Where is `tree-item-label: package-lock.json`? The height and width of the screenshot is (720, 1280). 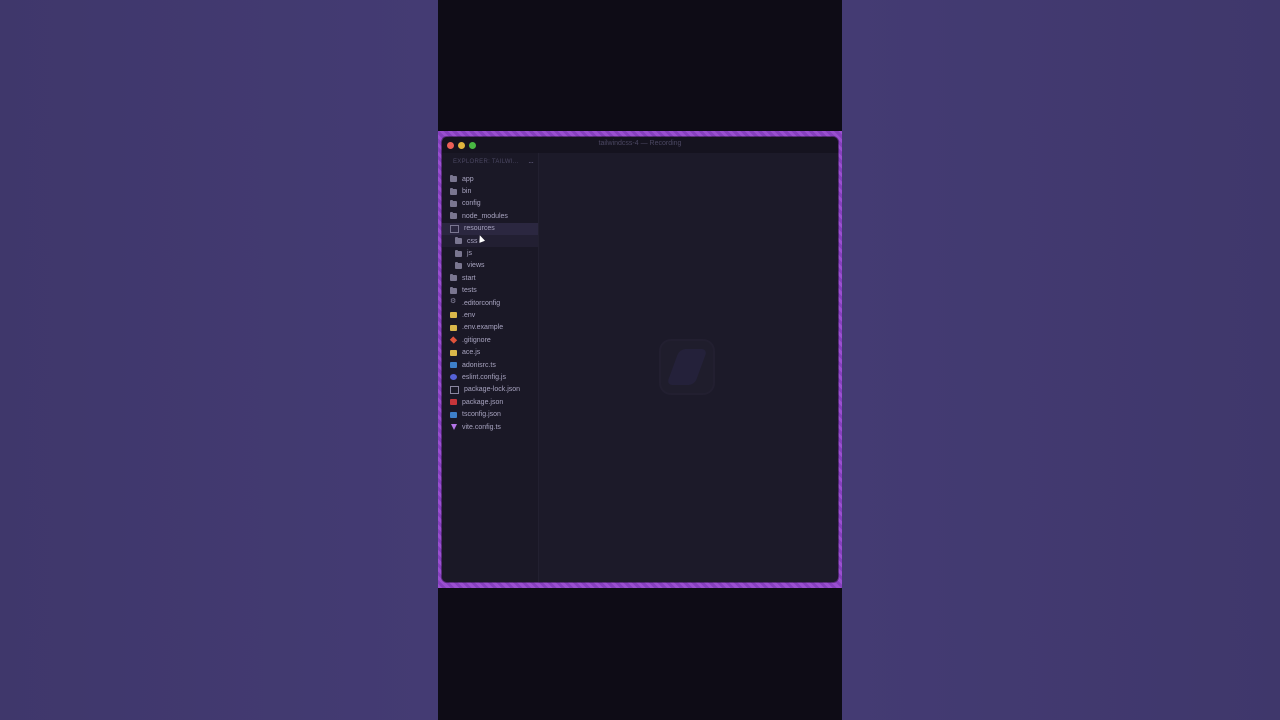
tree-item-label: package-lock.json is located at coordinates (492, 390).